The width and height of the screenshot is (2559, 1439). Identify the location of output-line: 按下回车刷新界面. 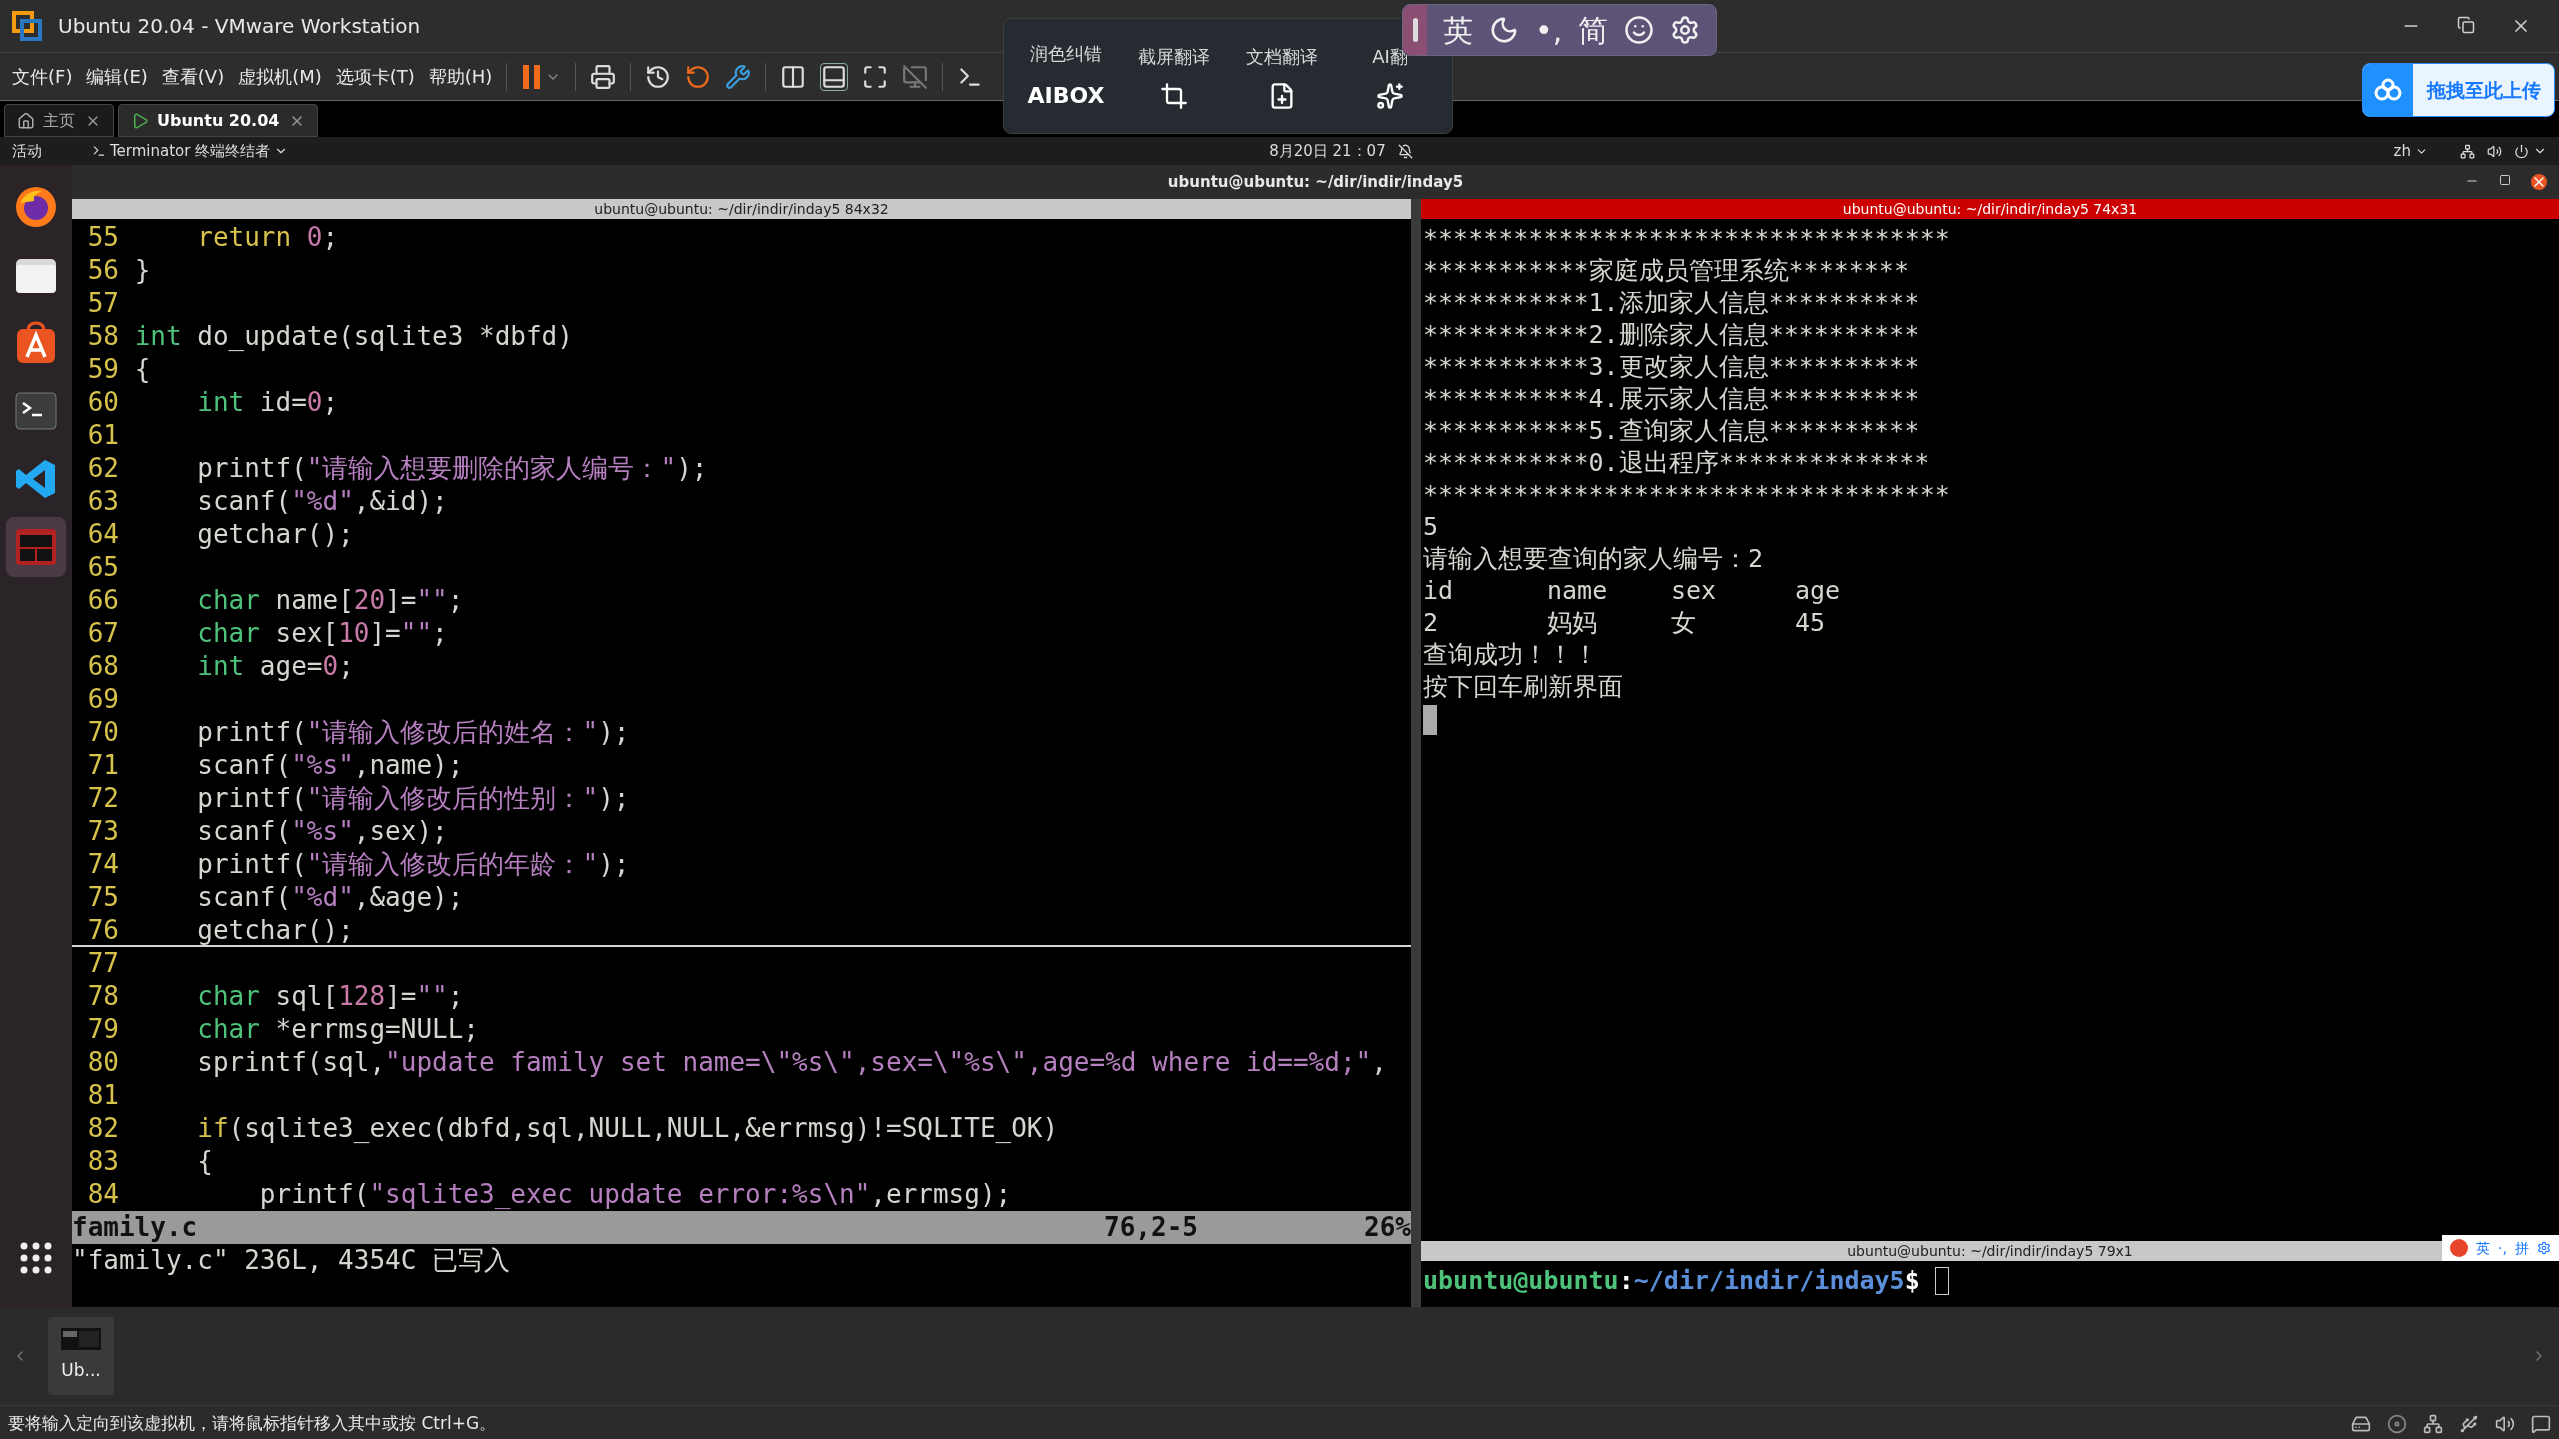
(1523, 687).